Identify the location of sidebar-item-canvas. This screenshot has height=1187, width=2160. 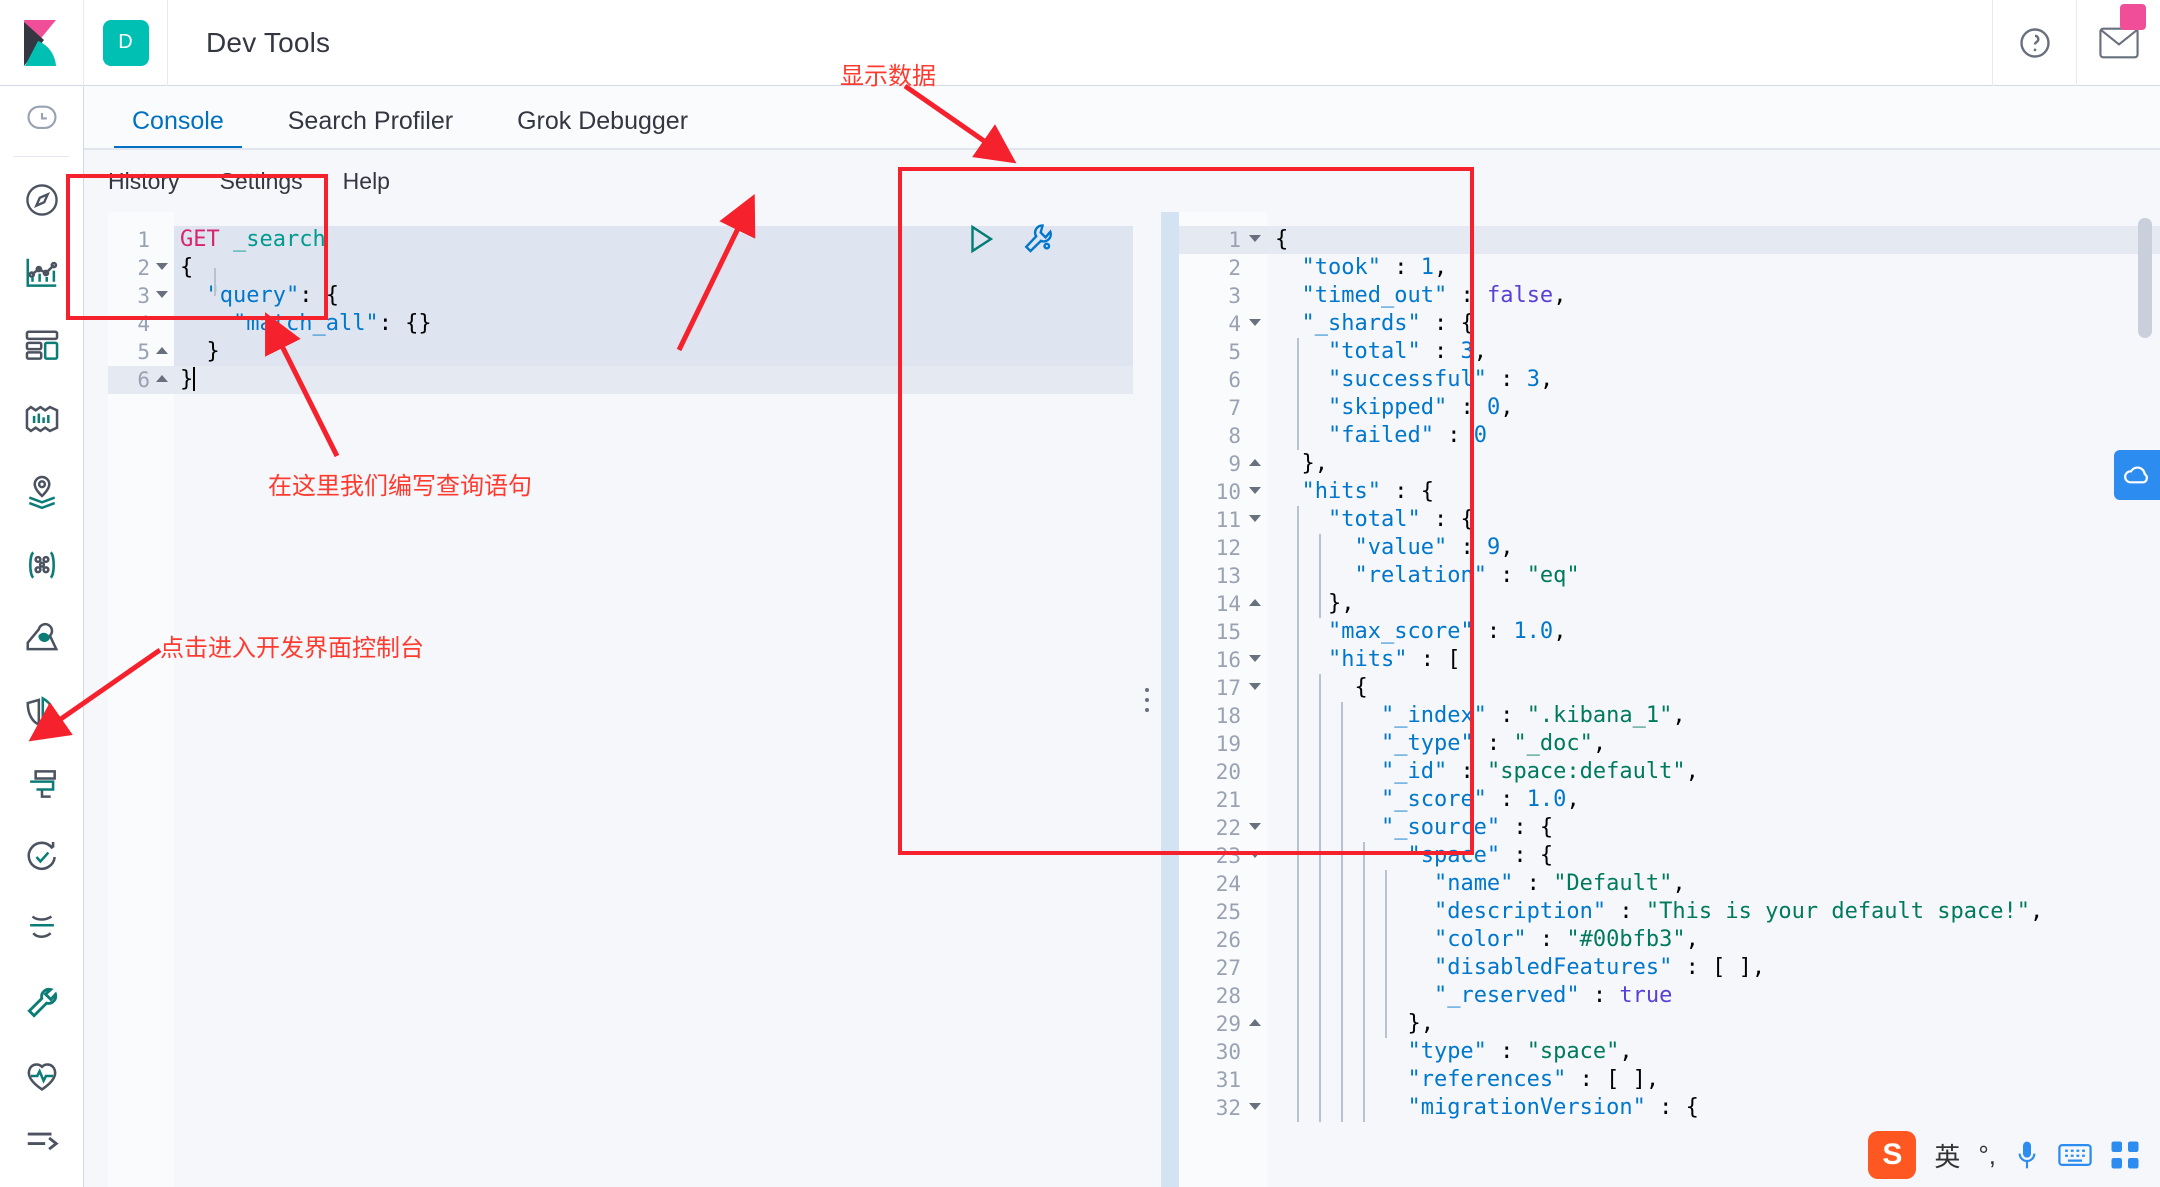
(42, 418).